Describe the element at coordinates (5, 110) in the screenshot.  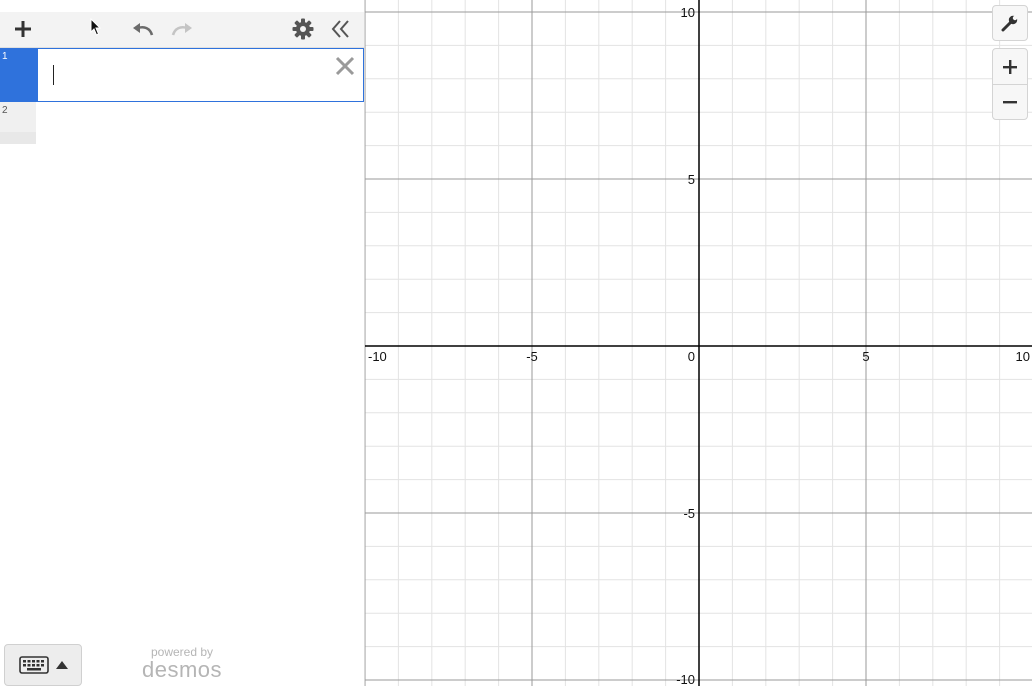
I see `expression-index: 2` at that location.